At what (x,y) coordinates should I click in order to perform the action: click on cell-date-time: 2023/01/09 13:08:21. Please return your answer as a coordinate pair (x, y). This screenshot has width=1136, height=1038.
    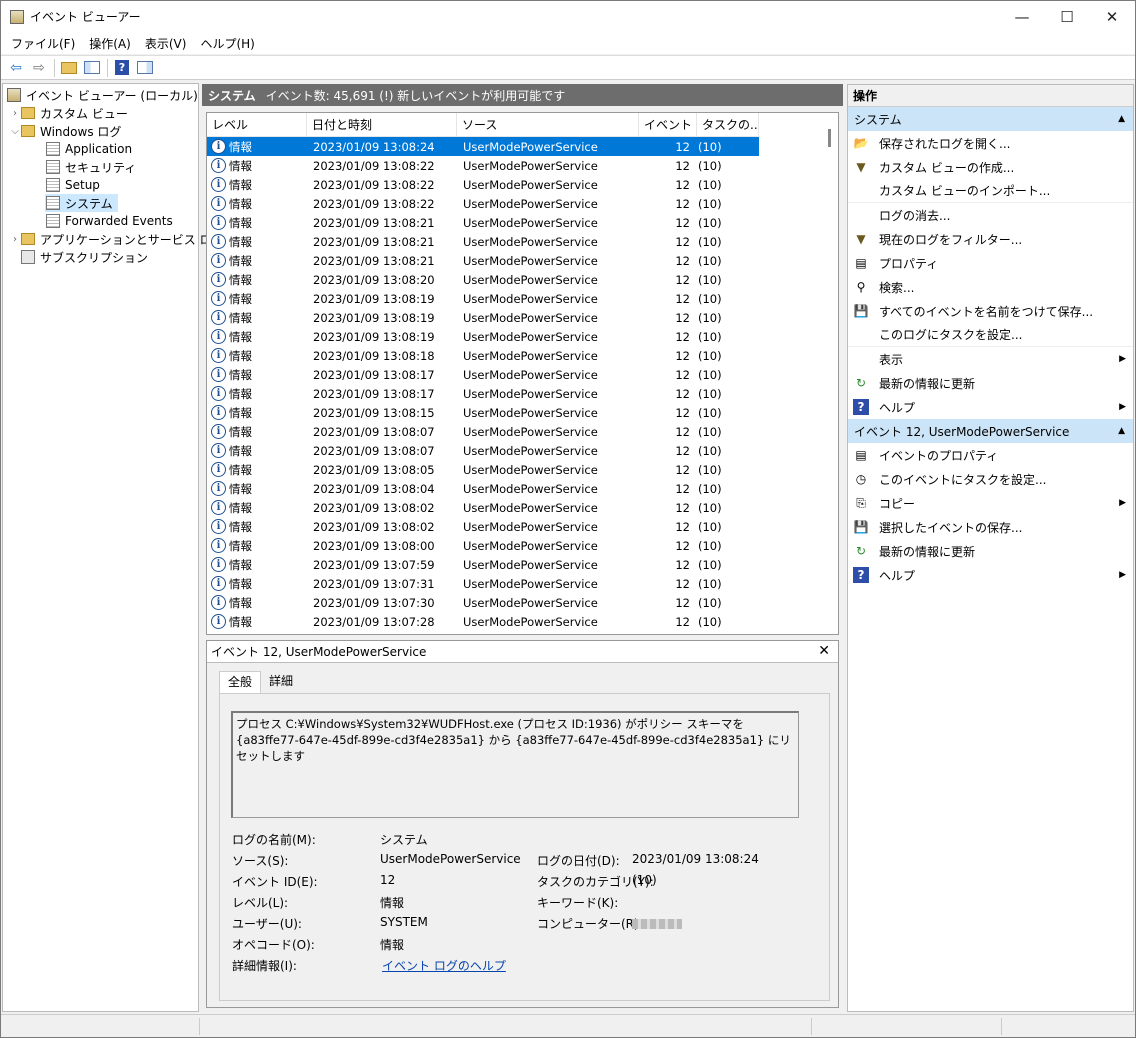
    Looking at the image, I should click on (374, 222).